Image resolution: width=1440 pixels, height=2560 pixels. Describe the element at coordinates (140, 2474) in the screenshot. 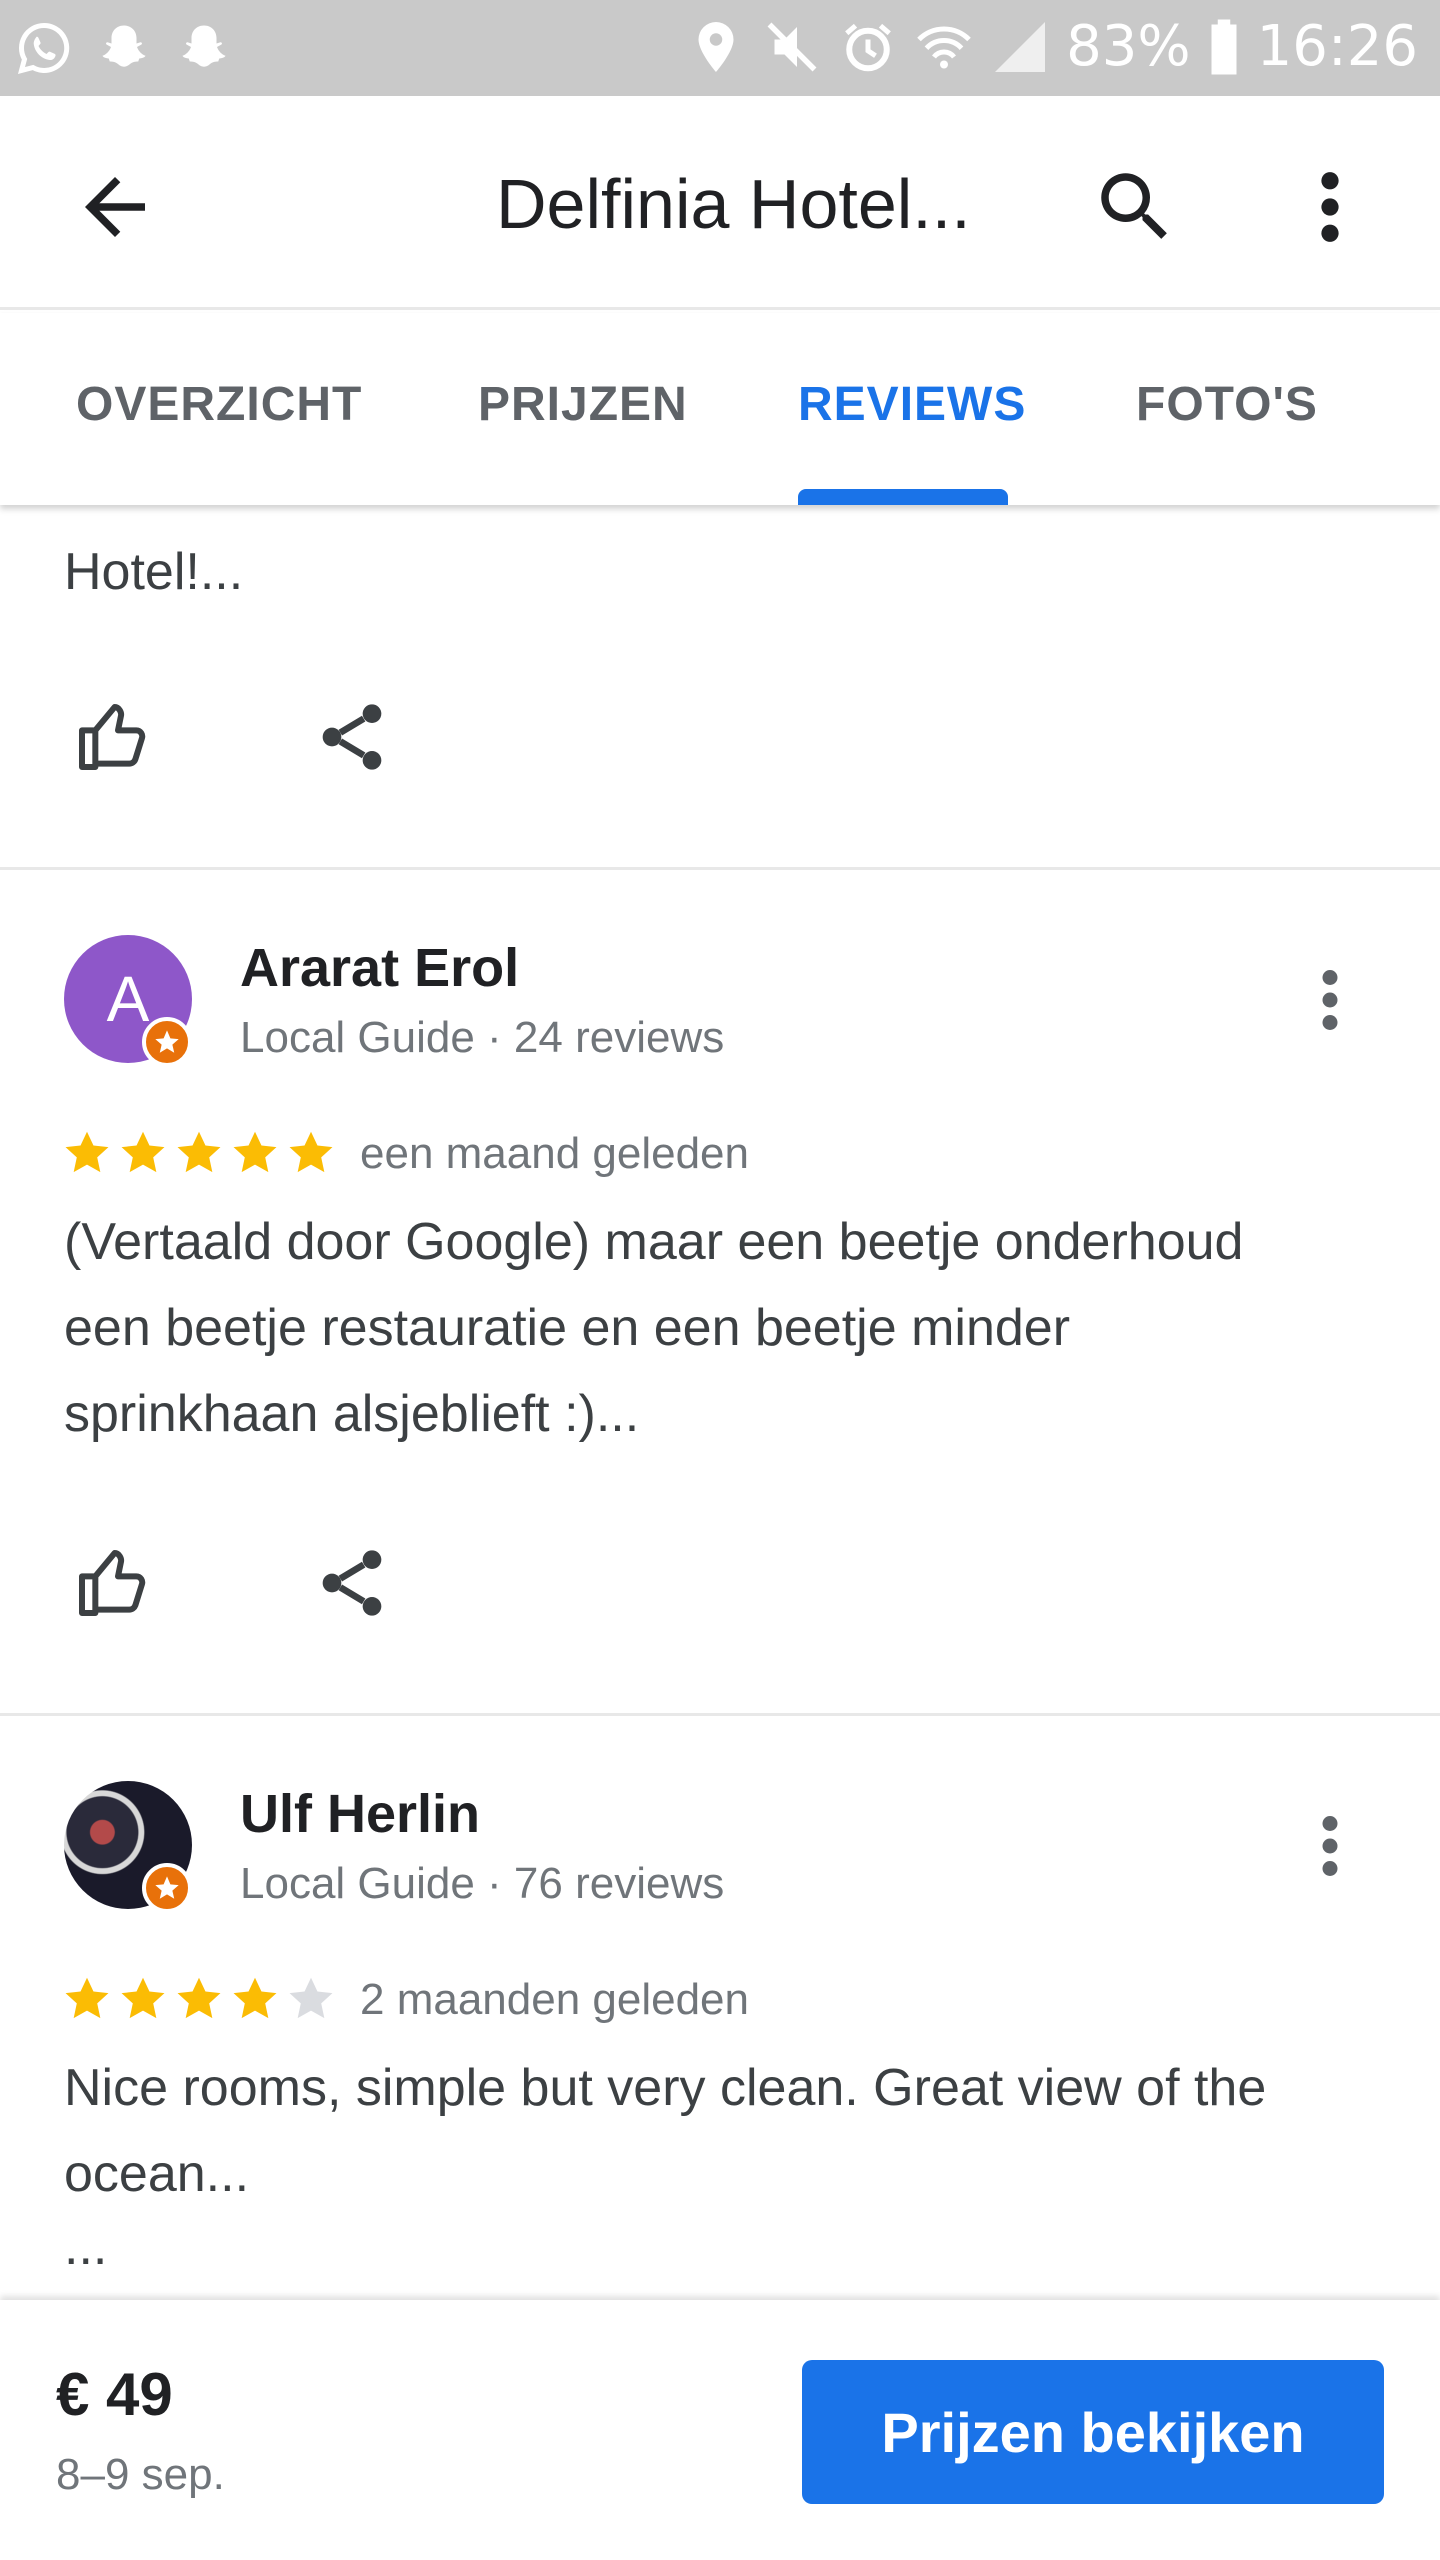

I see `price-dates: 8–9 sep.` at that location.